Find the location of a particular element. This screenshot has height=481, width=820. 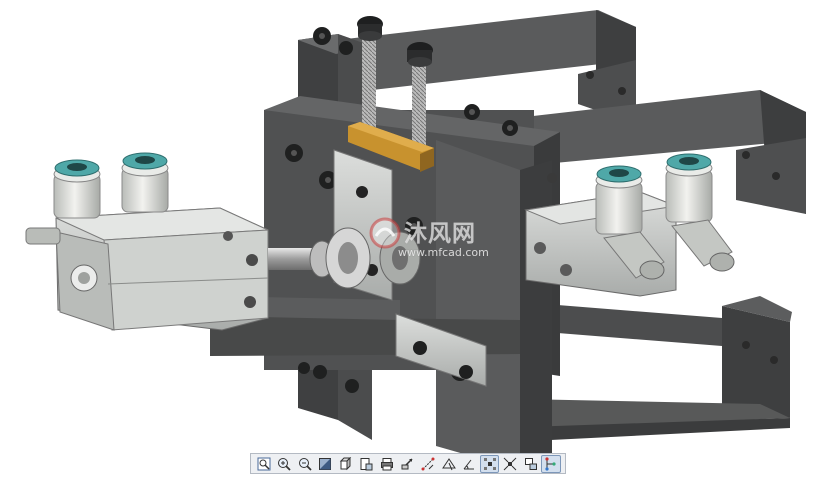

section-button is located at coordinates (449, 464).